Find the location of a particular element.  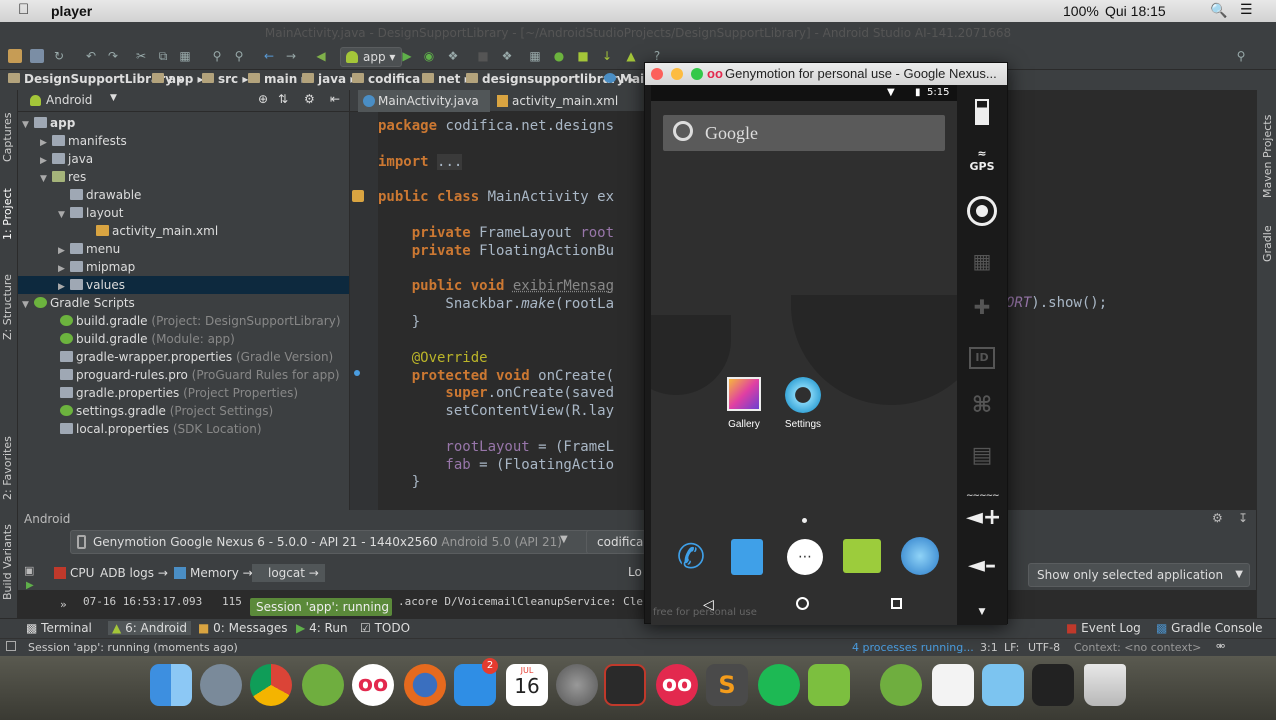

tab-activity-main-xml: activity_main.xml is located at coordinates (557, 101).